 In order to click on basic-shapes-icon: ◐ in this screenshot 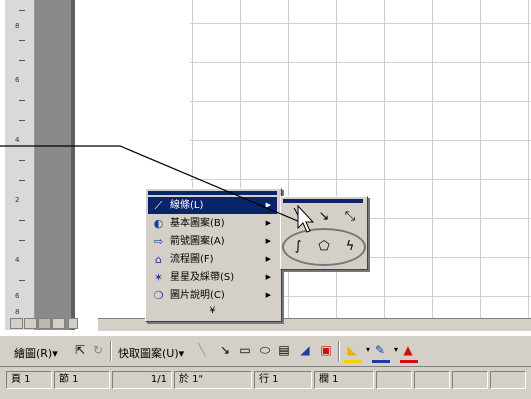, I will do `click(158, 223)`.